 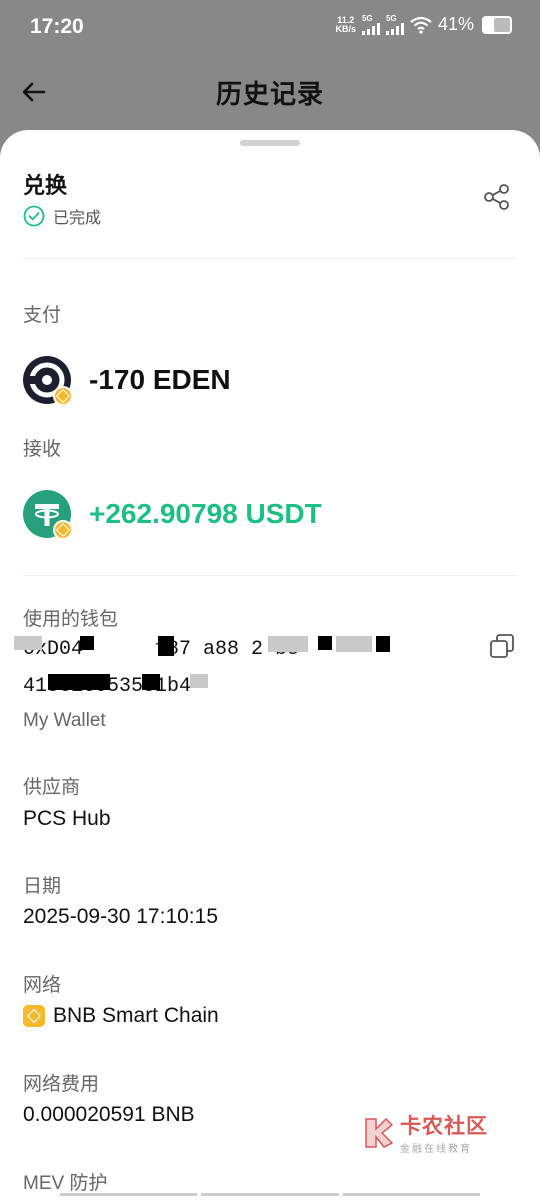 I want to click on status-bar: 17:20 11.2 KB/s 5G 5G 41%, so click(x=270, y=29).